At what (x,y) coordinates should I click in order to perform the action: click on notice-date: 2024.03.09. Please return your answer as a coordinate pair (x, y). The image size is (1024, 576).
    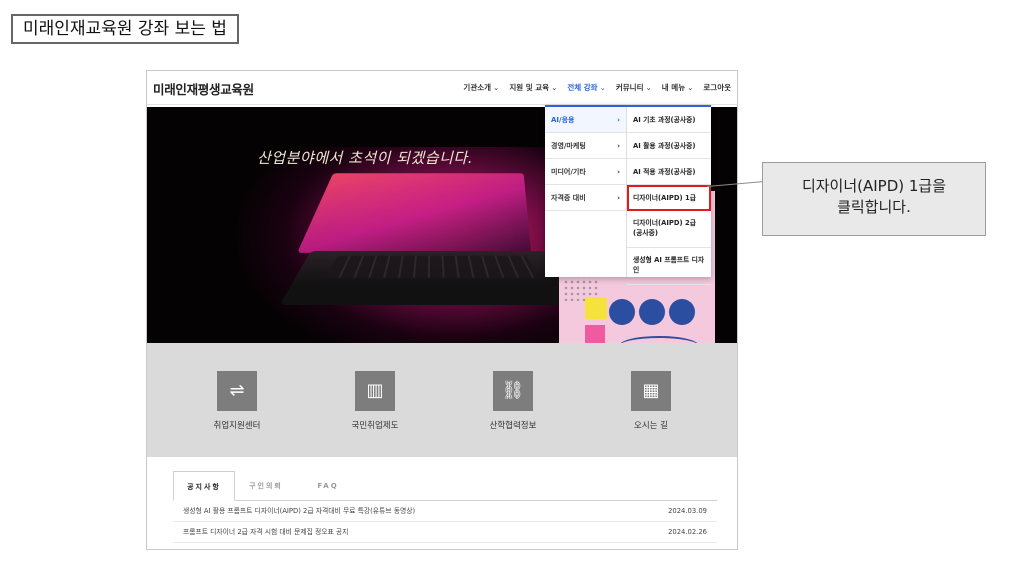
    Looking at the image, I should click on (687, 511).